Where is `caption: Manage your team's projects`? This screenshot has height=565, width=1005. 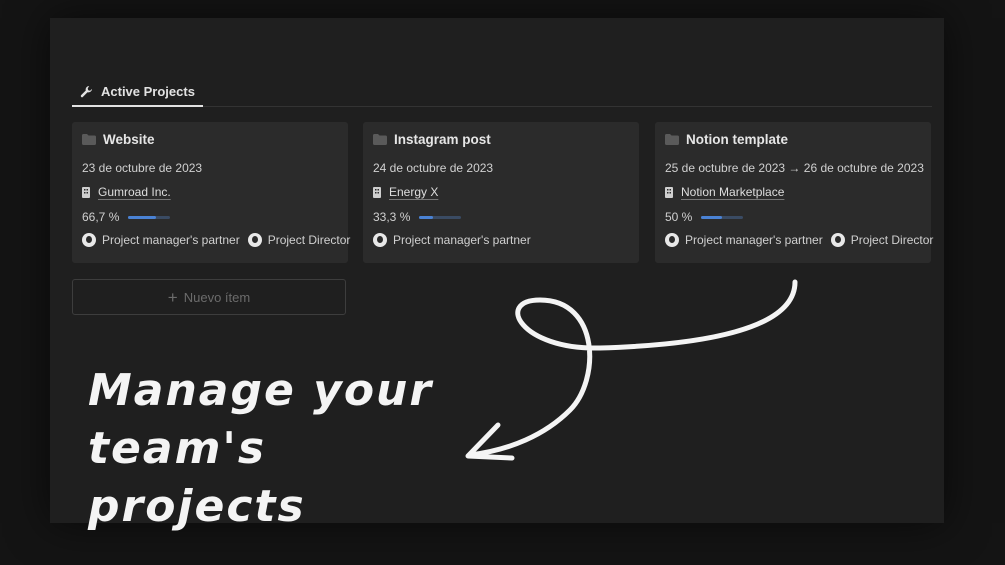
caption: Manage your team's projects is located at coordinates (278, 449).